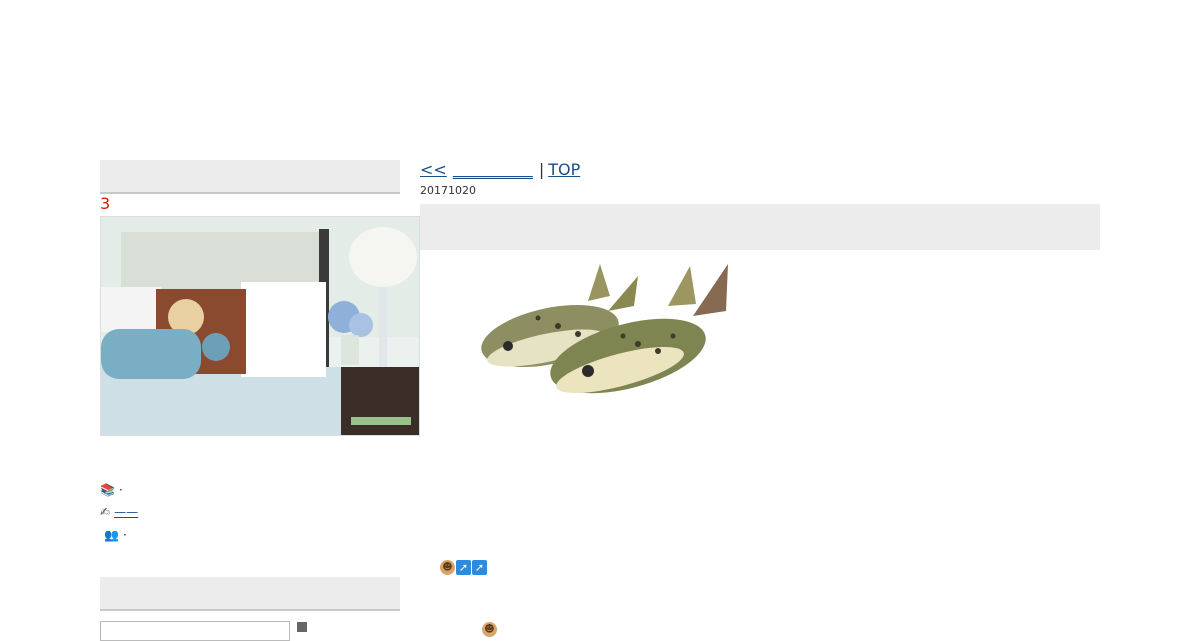  What do you see at coordinates (195, 631) in the screenshot?
I see `search-input` at bounding box center [195, 631].